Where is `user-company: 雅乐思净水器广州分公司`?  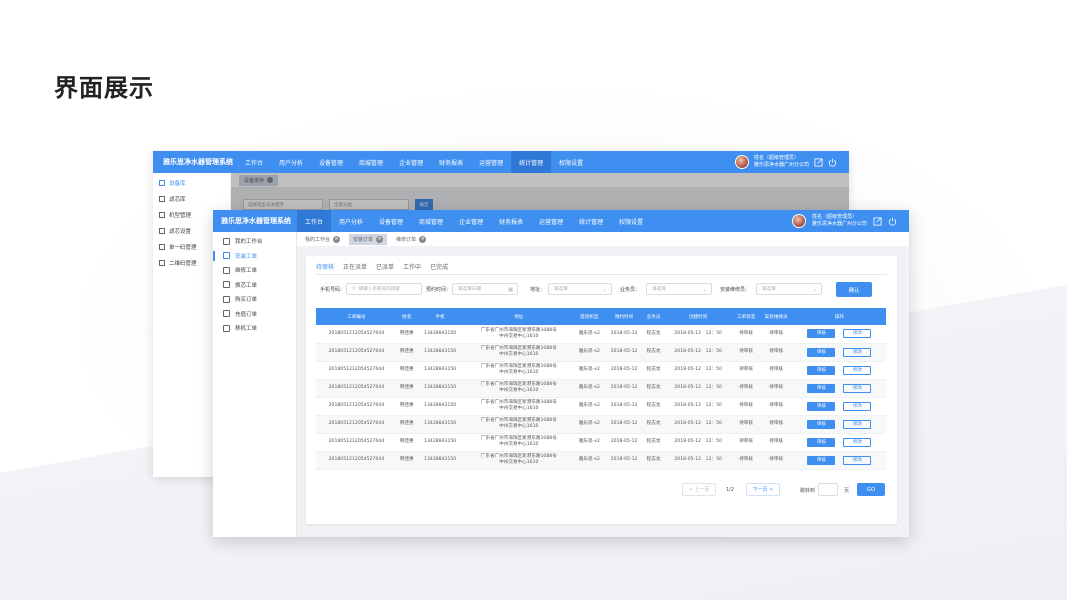
user-company: 雅乐思净水器广州分公司 is located at coordinates (781, 165).